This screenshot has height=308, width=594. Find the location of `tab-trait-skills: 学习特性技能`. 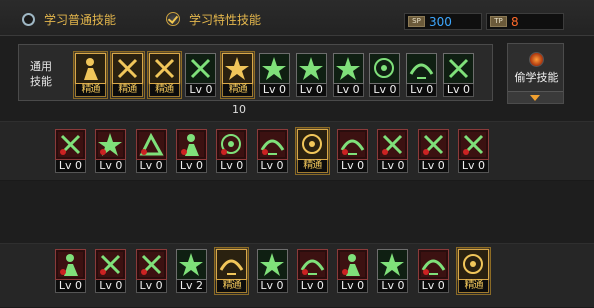

tab-trait-skills: 学习特性技能 is located at coordinates (213, 19).